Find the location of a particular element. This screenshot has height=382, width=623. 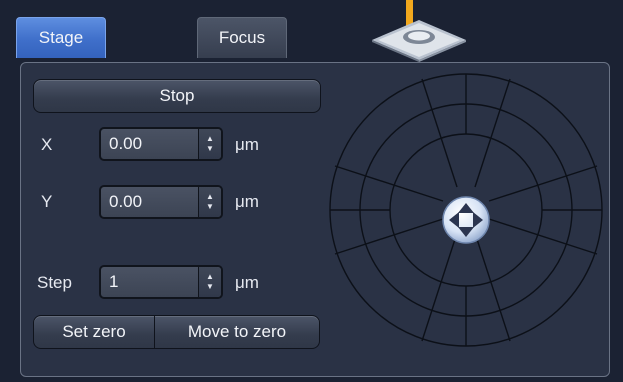

step-unit: μm is located at coordinates (247, 282).